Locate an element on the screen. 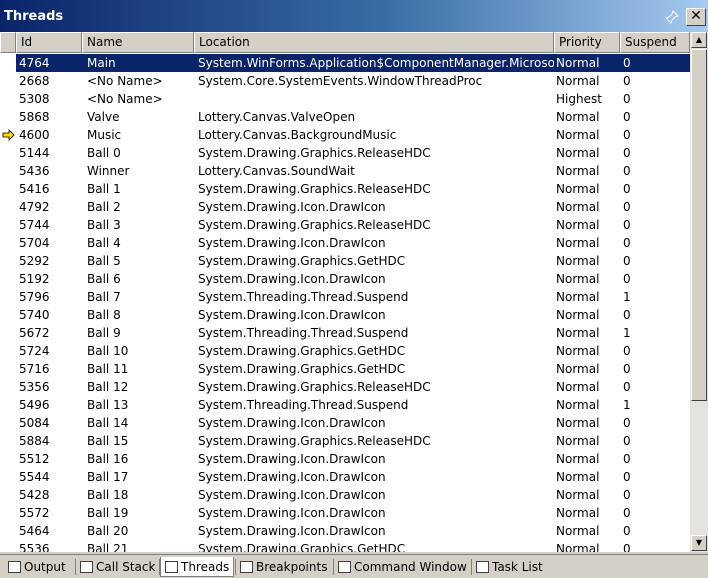 This screenshot has width=708, height=578. table-row: 5868 Valve Lottery.Canvas.ValveOpen Normal 0 is located at coordinates (345, 117).